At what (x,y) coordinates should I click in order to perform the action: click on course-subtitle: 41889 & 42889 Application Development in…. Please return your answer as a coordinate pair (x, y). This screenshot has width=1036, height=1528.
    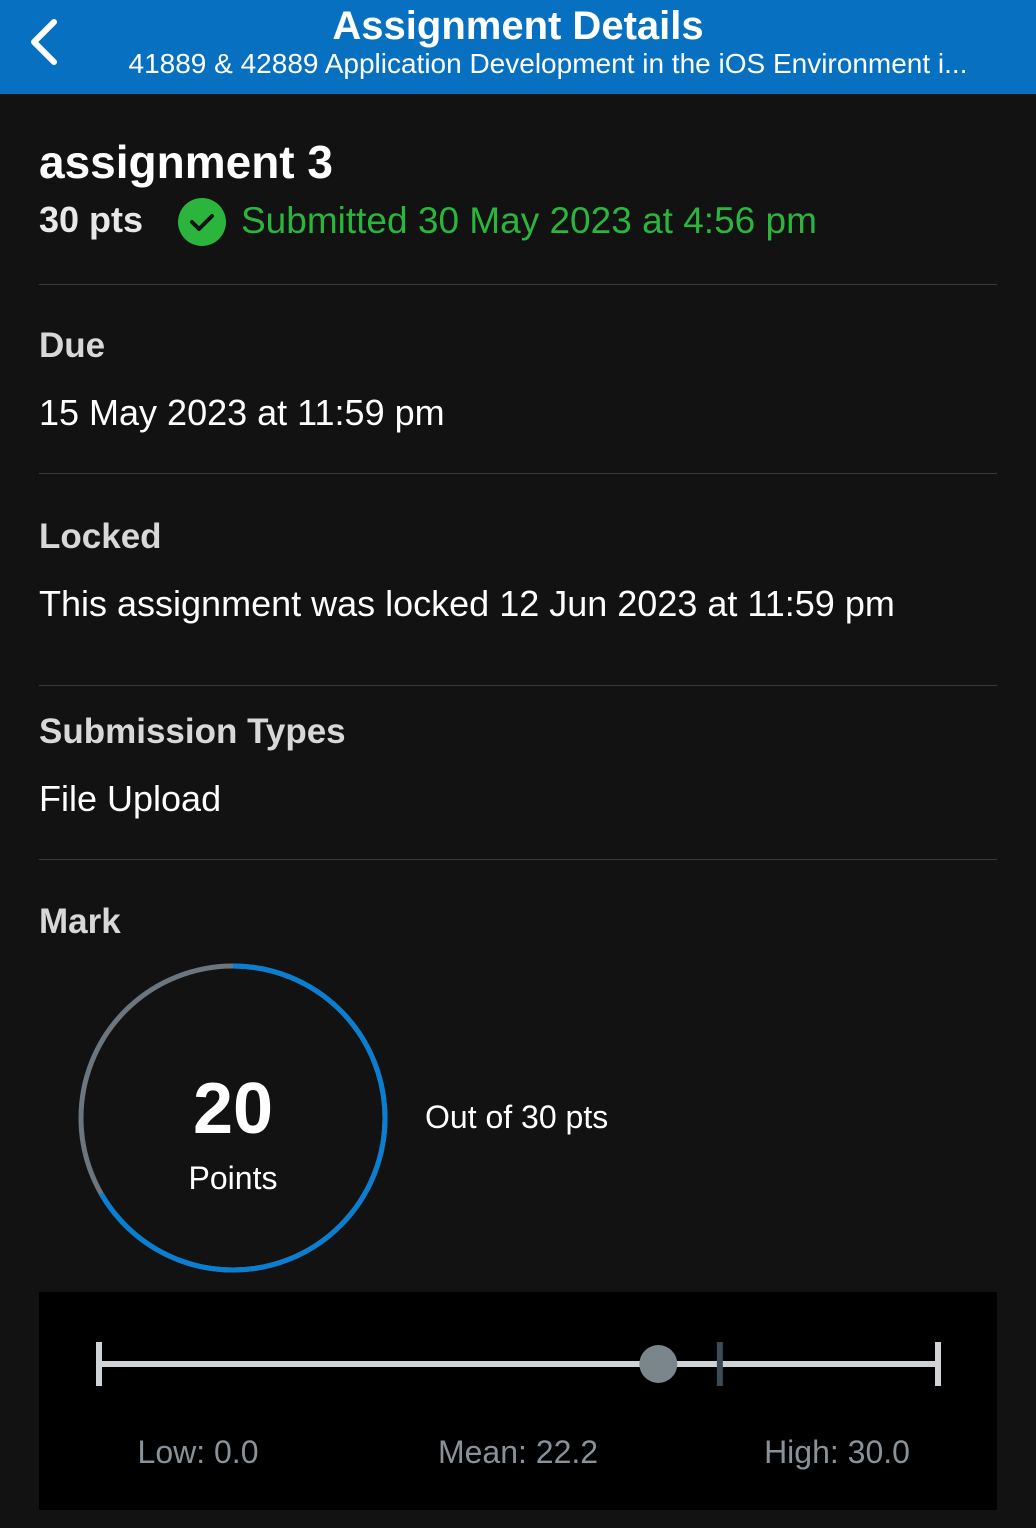
    Looking at the image, I should click on (548, 63).